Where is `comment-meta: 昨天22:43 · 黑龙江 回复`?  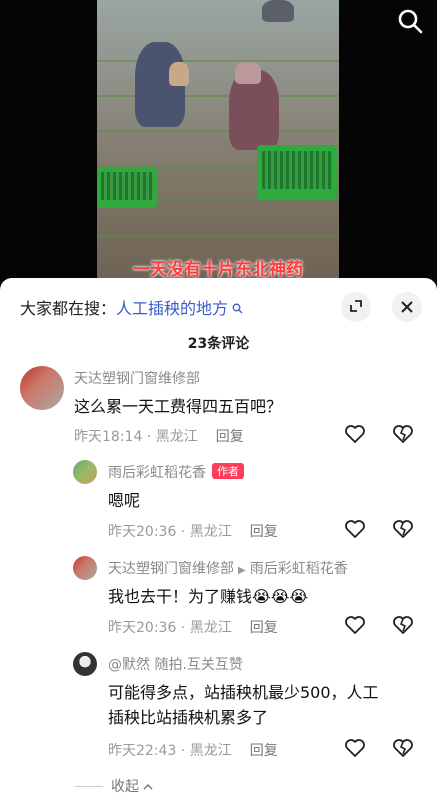
comment-meta: 昨天22:43 · 黑龙江 回复 is located at coordinates (193, 751).